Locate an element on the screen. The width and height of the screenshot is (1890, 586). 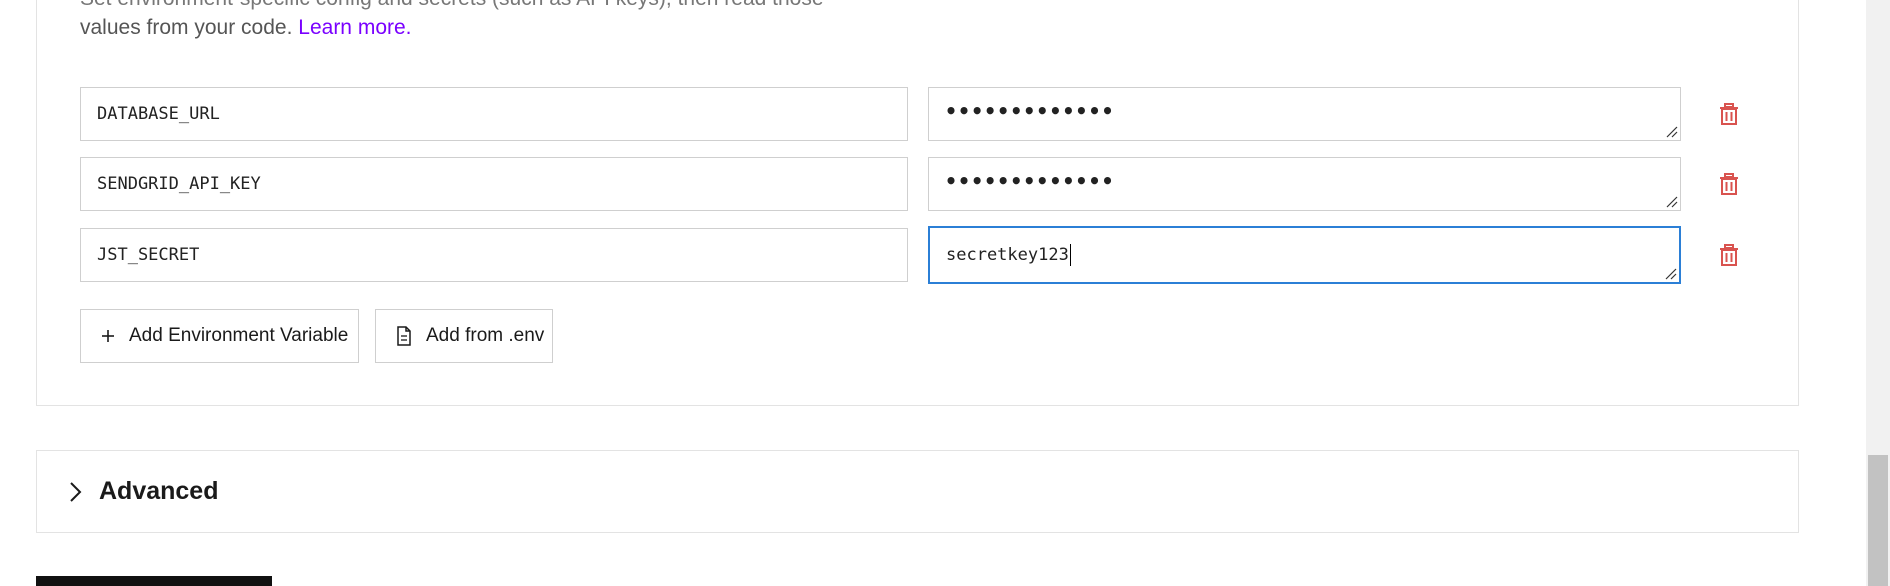
env-key-input: JST_SECRET is located at coordinates (494, 255).